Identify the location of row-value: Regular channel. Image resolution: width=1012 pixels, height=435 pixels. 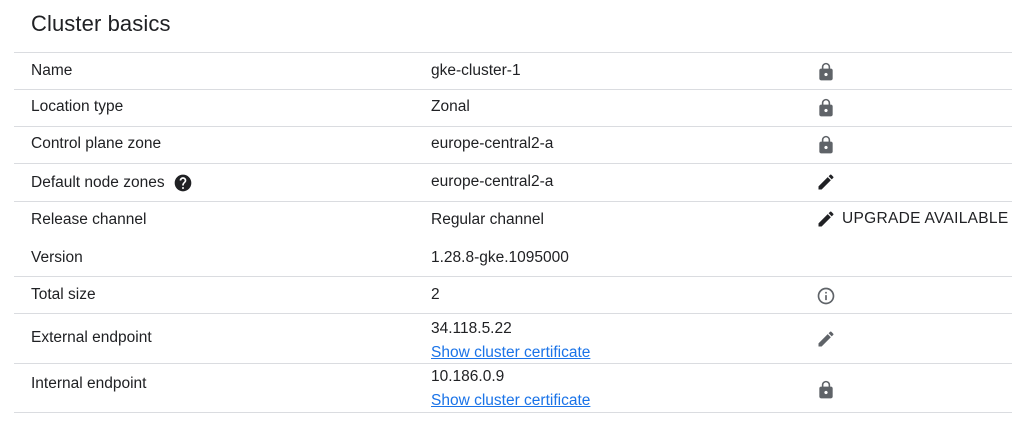
(487, 219).